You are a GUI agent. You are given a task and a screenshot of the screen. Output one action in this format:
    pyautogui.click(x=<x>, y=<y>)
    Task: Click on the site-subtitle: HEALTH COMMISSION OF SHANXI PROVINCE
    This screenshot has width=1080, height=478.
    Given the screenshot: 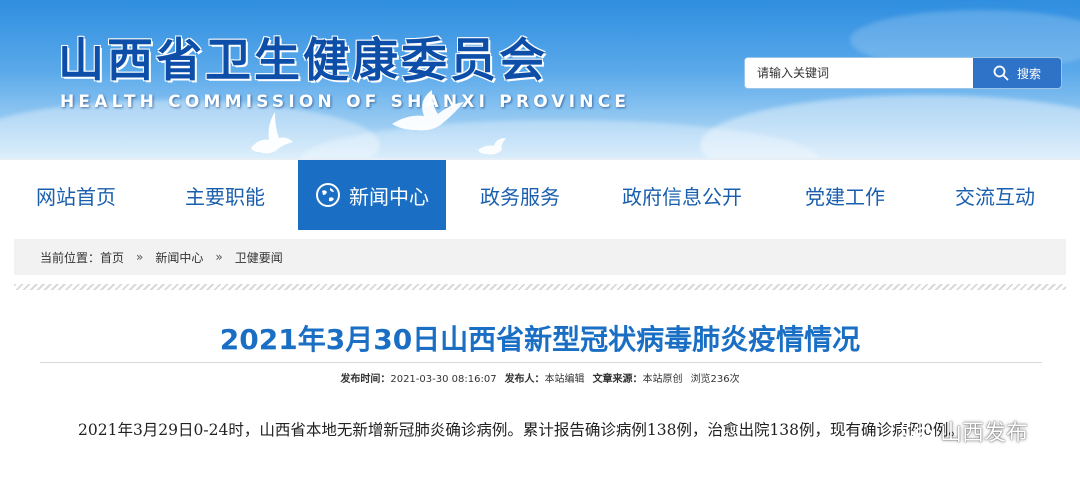 What is the action you would take?
    pyautogui.click(x=345, y=102)
    